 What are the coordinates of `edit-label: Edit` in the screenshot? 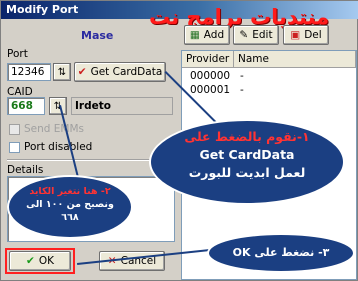 It's located at (262, 35).